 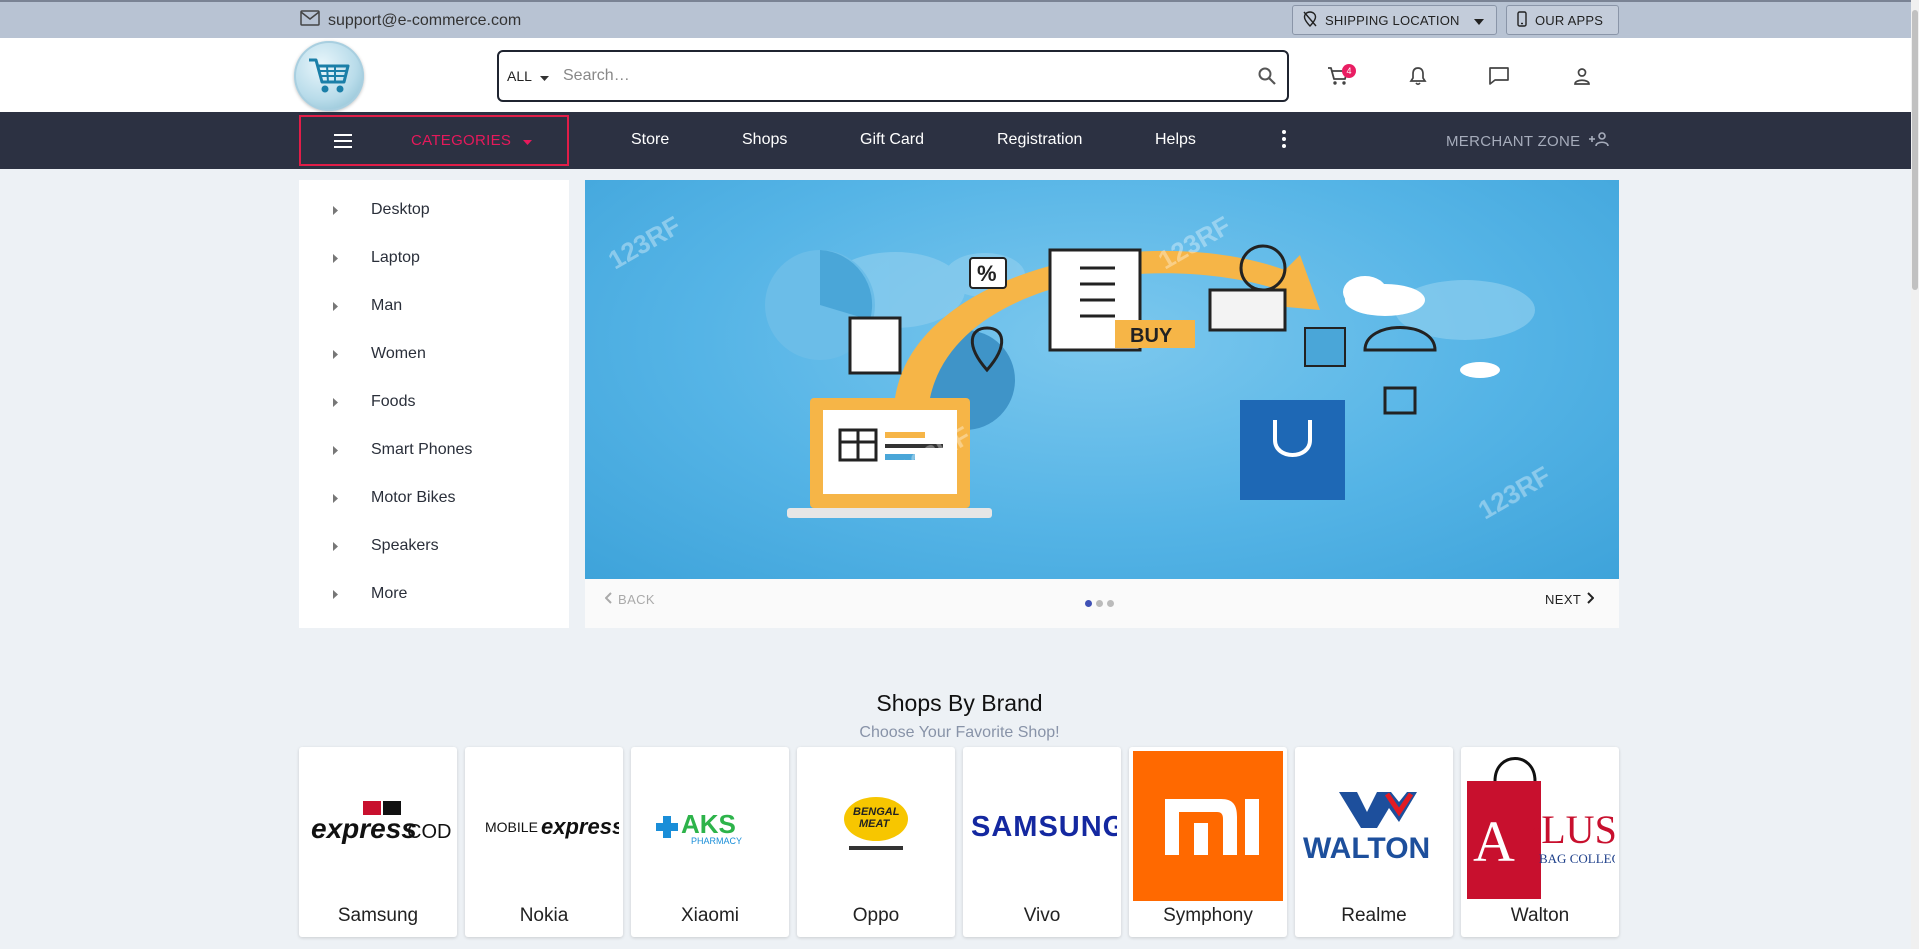 What do you see at coordinates (511, 827) in the screenshot?
I see `svg-text: MOBILE` at bounding box center [511, 827].